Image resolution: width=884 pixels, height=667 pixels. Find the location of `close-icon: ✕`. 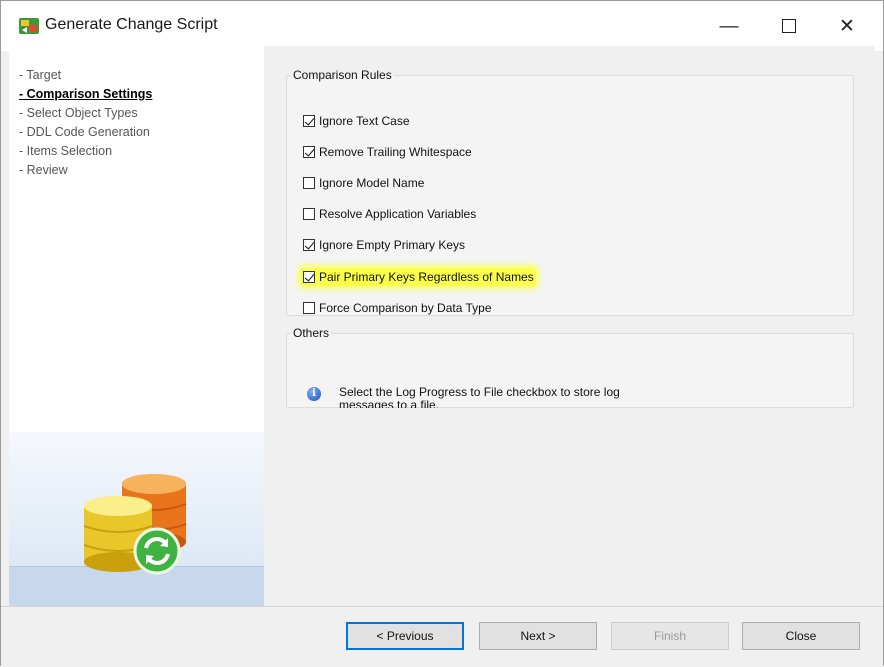

close-icon: ✕ is located at coordinates (847, 26).